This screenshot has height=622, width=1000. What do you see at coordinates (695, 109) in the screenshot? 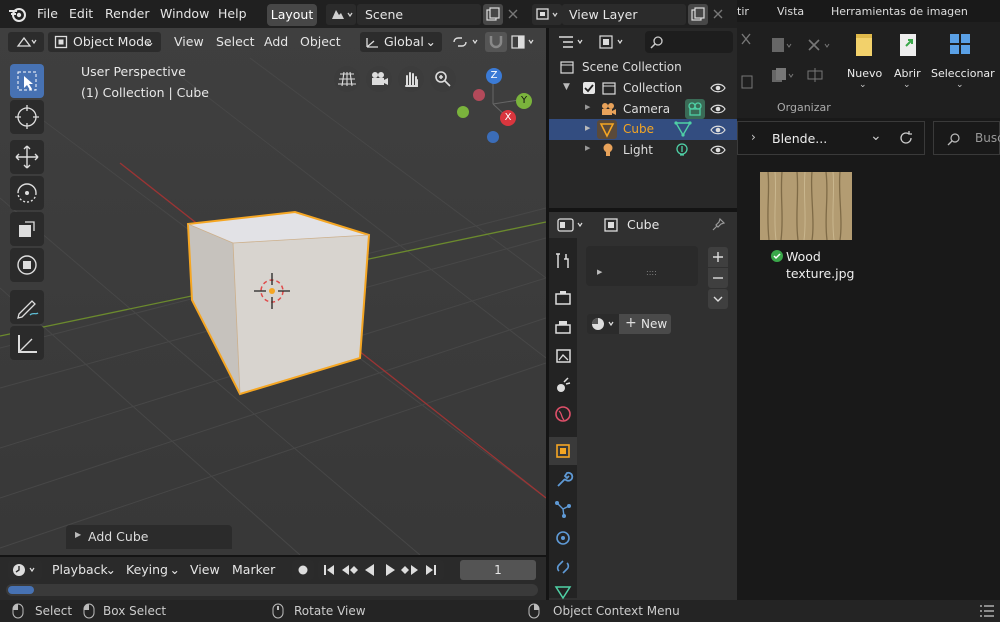
I see `camera-data-icon` at bounding box center [695, 109].